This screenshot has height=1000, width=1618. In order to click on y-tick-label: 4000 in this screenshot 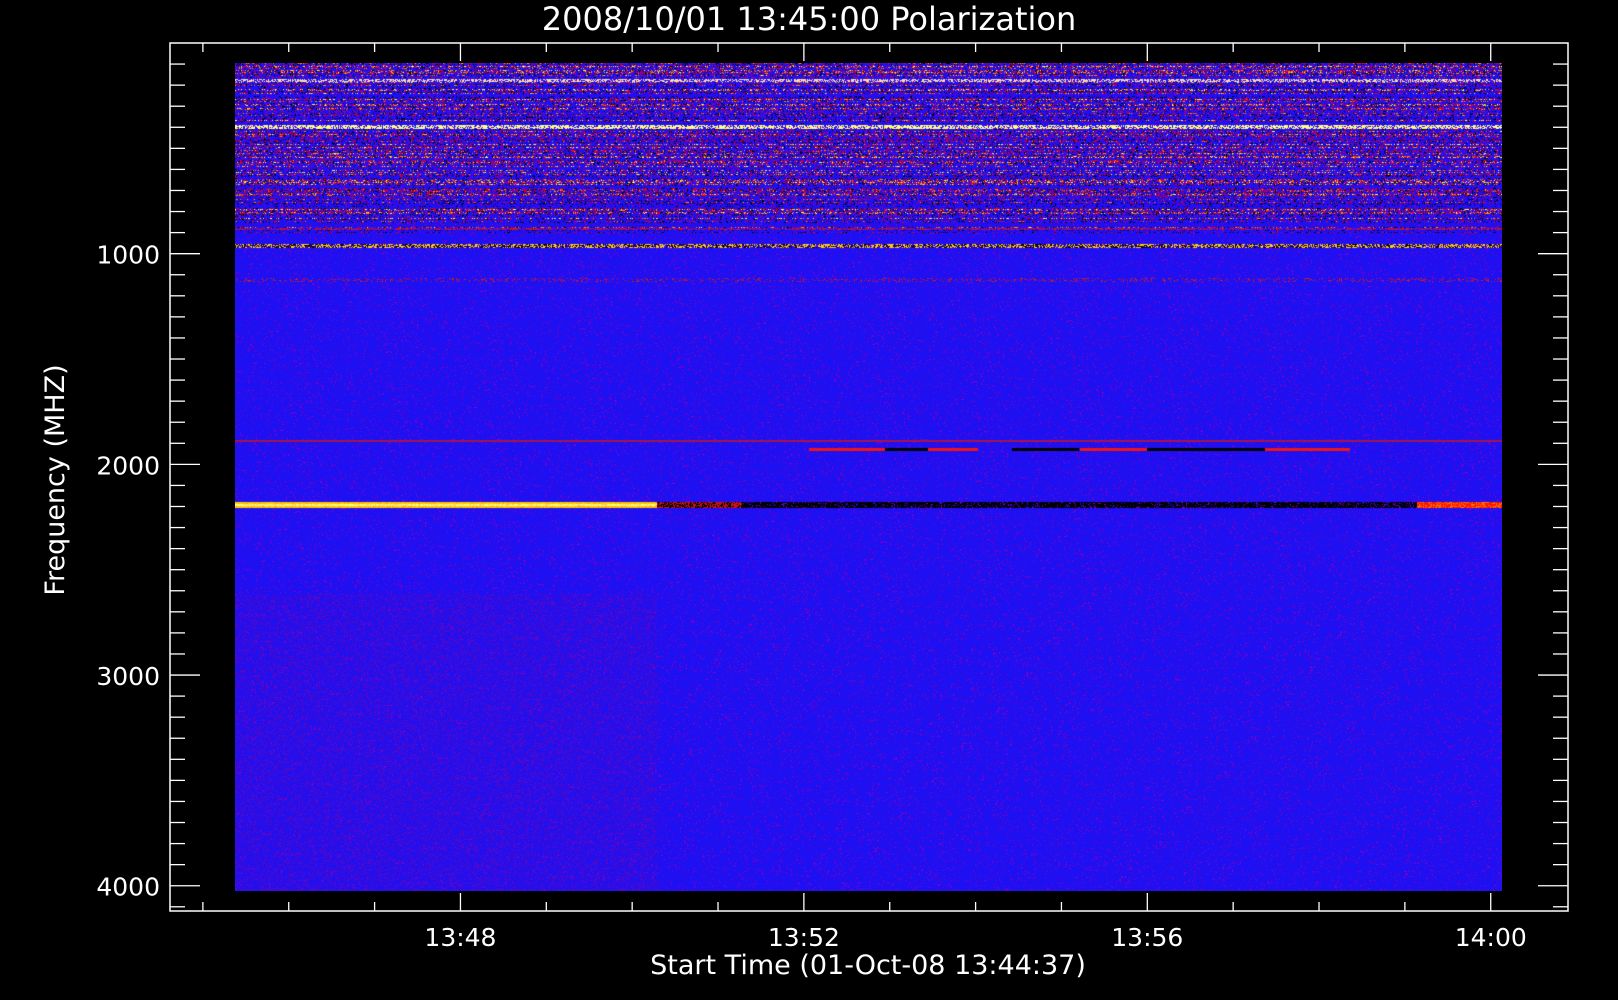, I will do `click(128, 887)`.